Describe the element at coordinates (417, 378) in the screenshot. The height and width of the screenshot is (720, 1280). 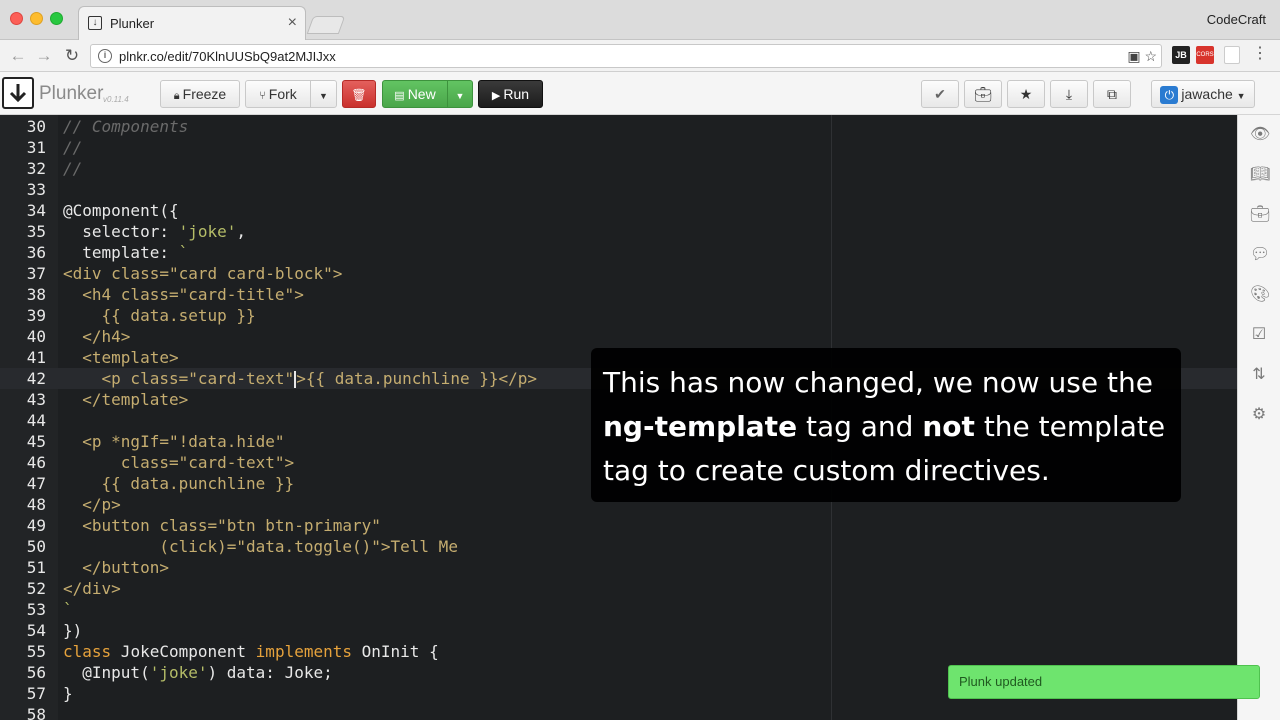
I see `code-token: >{{ data.punchline }}</p>` at that location.